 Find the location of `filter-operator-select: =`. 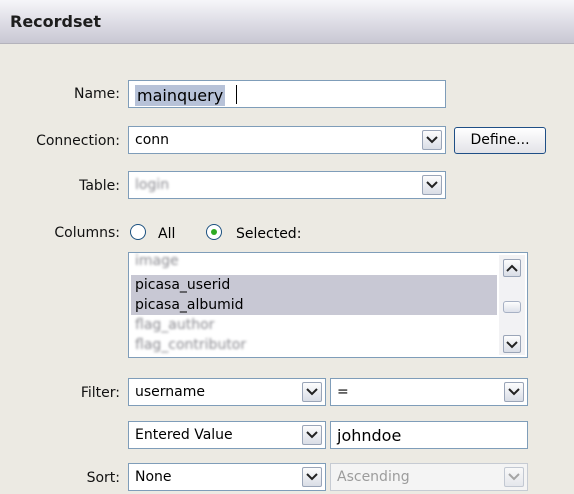

filter-operator-select: = is located at coordinates (429, 392).